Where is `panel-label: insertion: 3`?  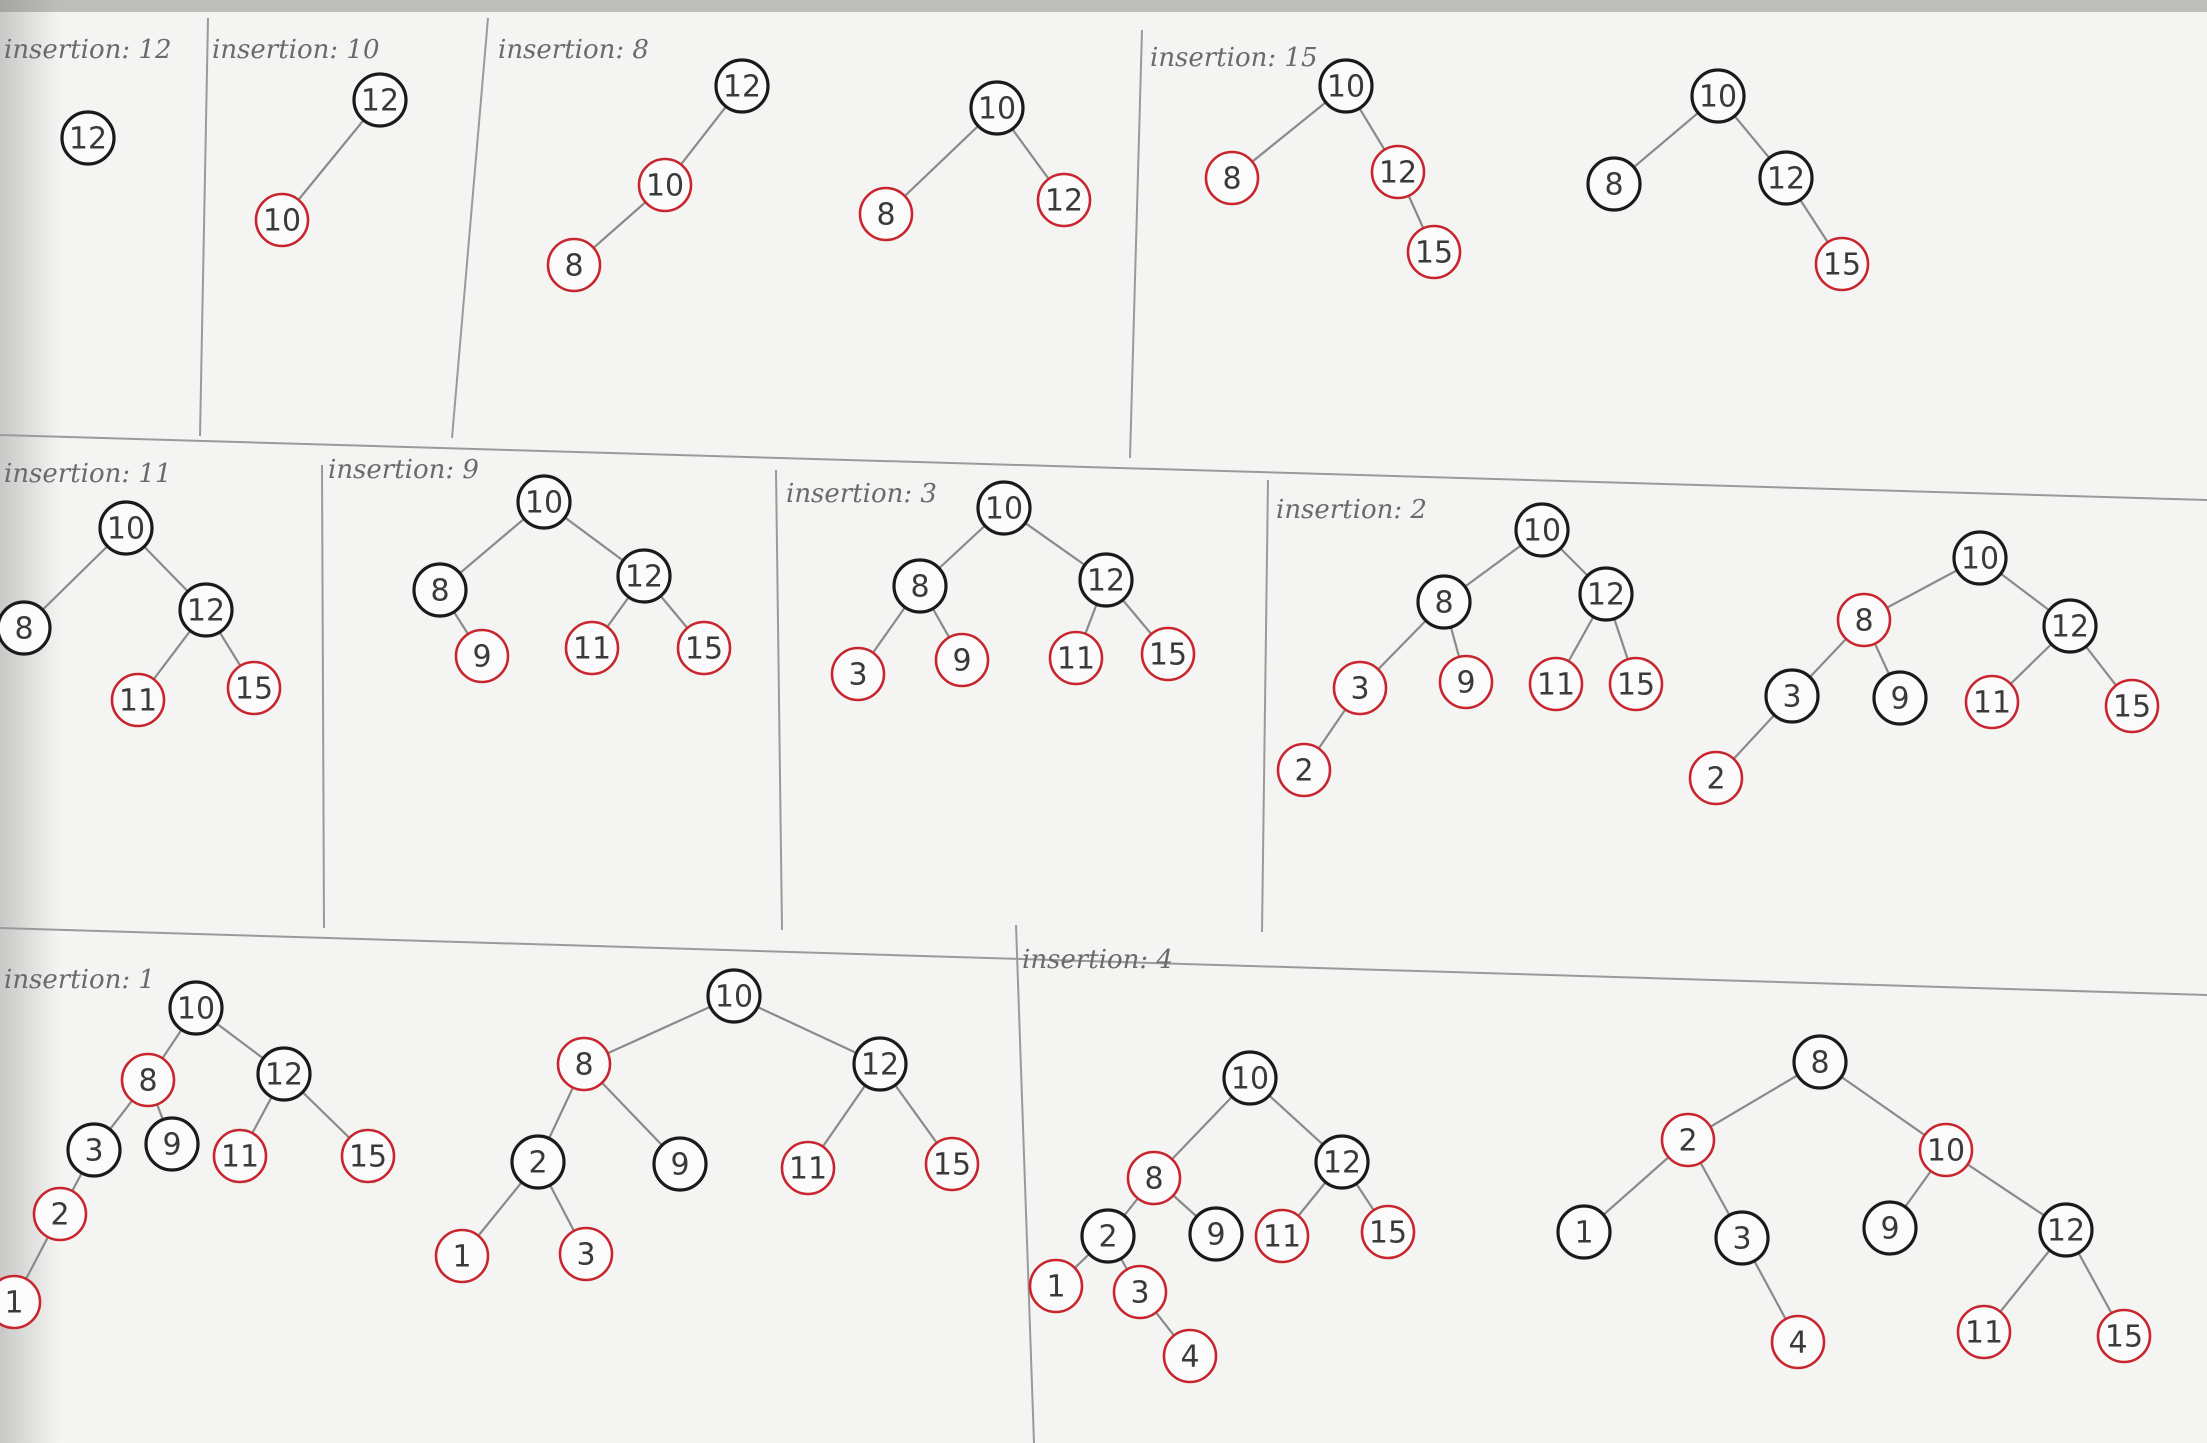 panel-label: insertion: 3 is located at coordinates (861, 494).